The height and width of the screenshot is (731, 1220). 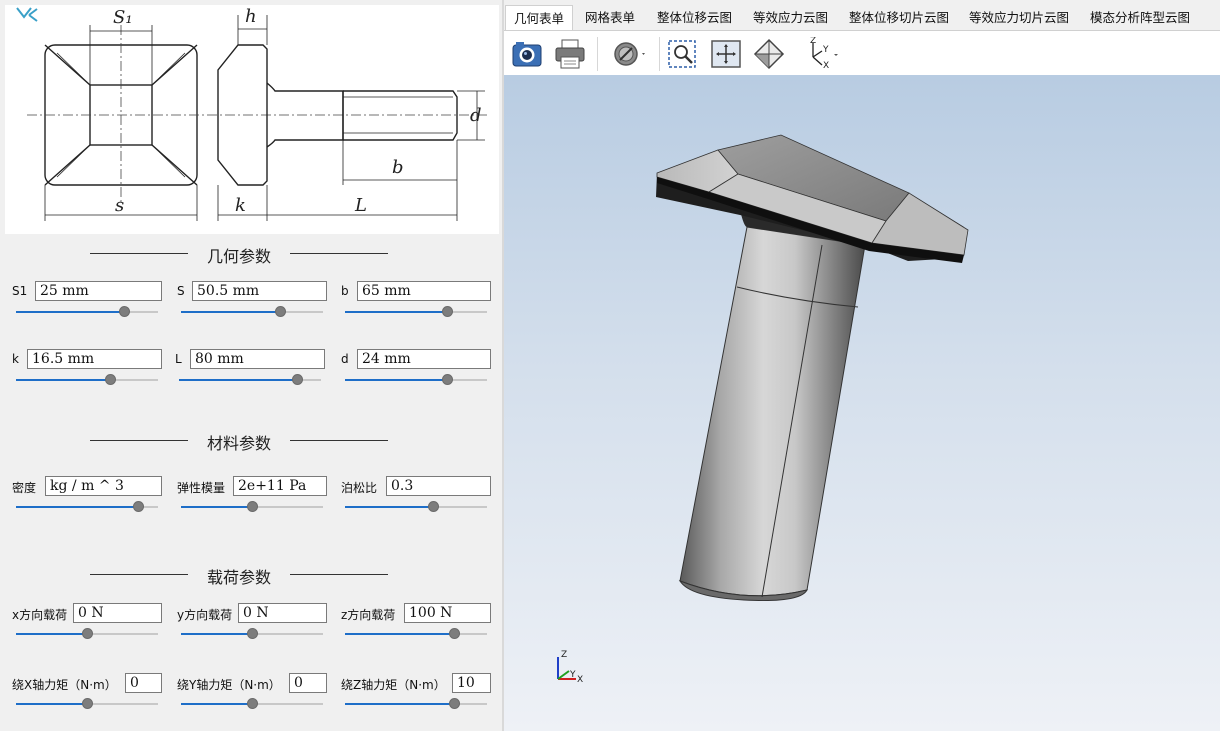 What do you see at coordinates (448, 379) in the screenshot?
I see `d-slider-thumb` at bounding box center [448, 379].